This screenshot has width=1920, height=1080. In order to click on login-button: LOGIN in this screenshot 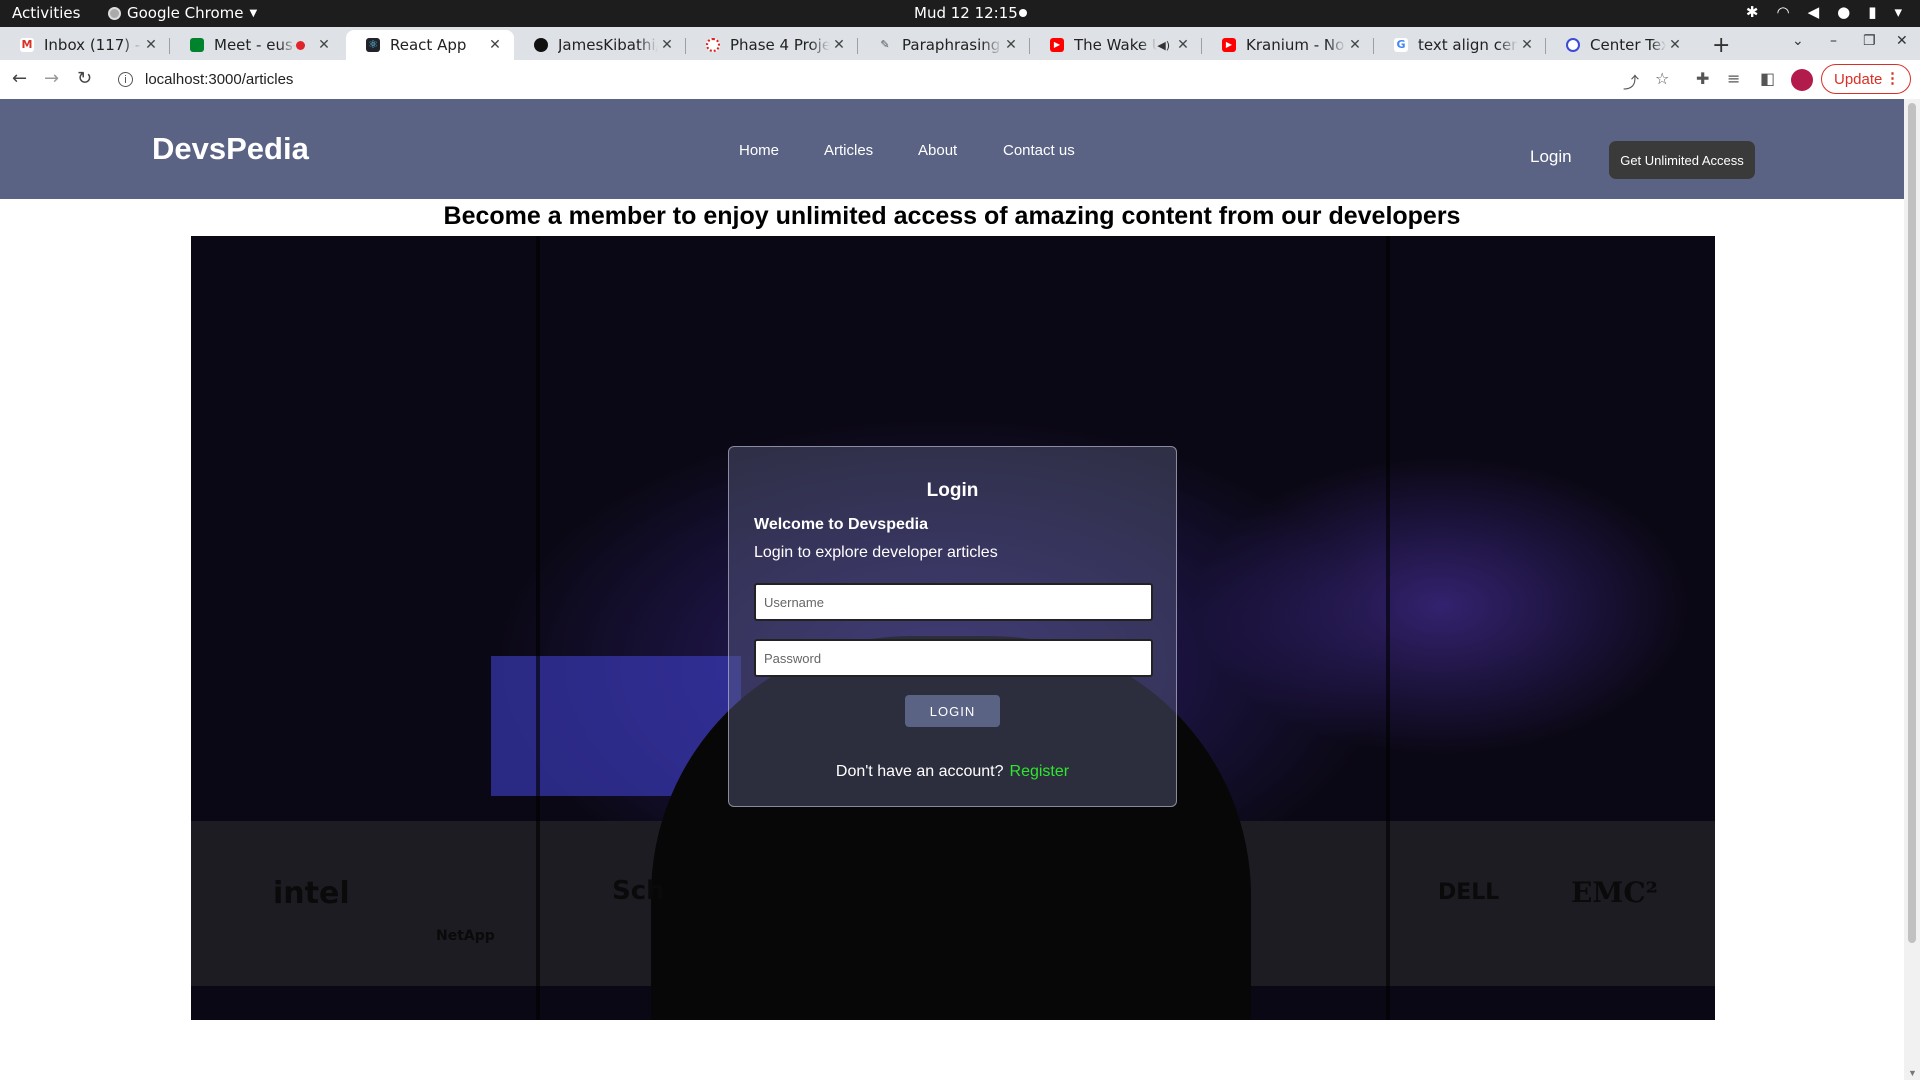, I will do `click(952, 711)`.